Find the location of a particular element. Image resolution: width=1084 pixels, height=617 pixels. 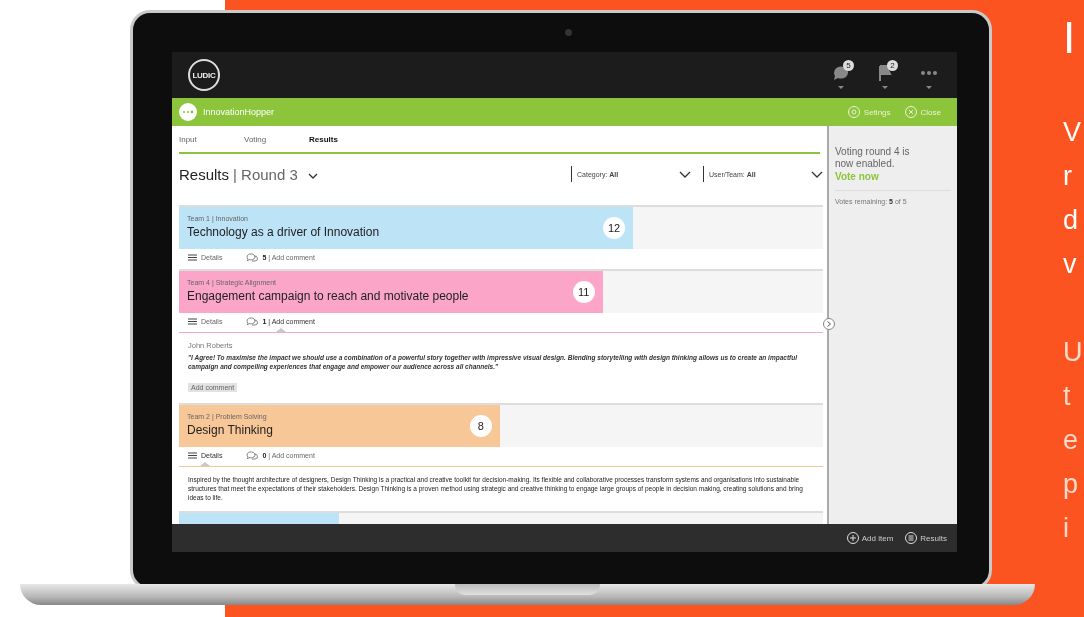

logo: LUDIC is located at coordinates (204, 75).